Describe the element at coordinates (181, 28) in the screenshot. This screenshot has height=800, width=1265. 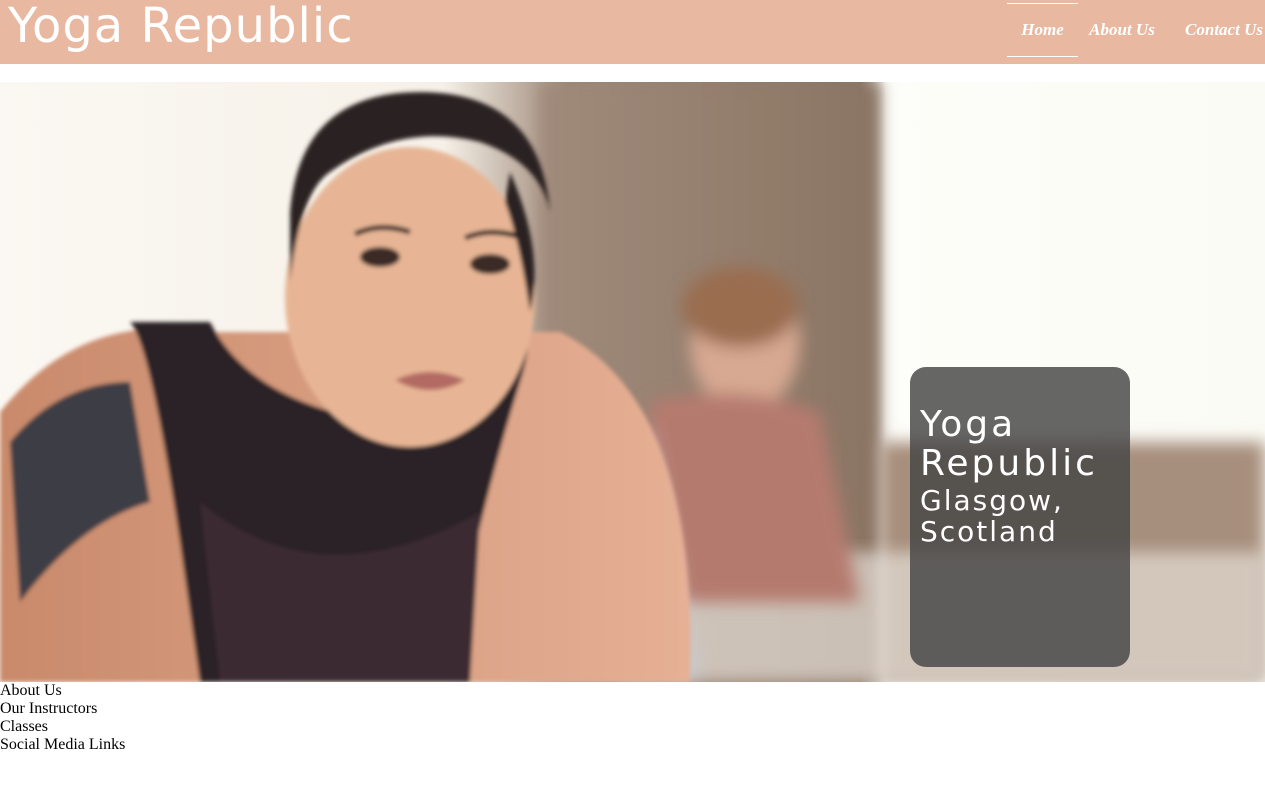
I see `site-brand-logo: Yoga Republic` at that location.